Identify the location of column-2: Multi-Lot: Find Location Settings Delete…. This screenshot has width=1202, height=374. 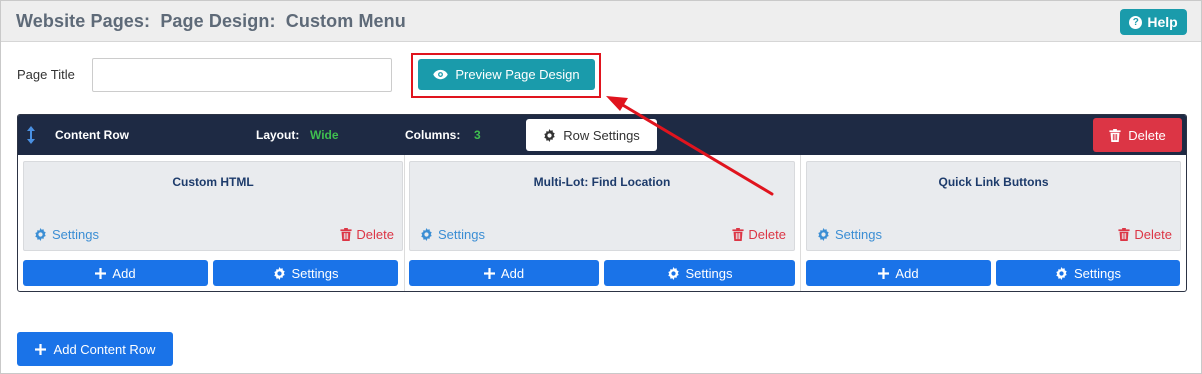
(602, 223).